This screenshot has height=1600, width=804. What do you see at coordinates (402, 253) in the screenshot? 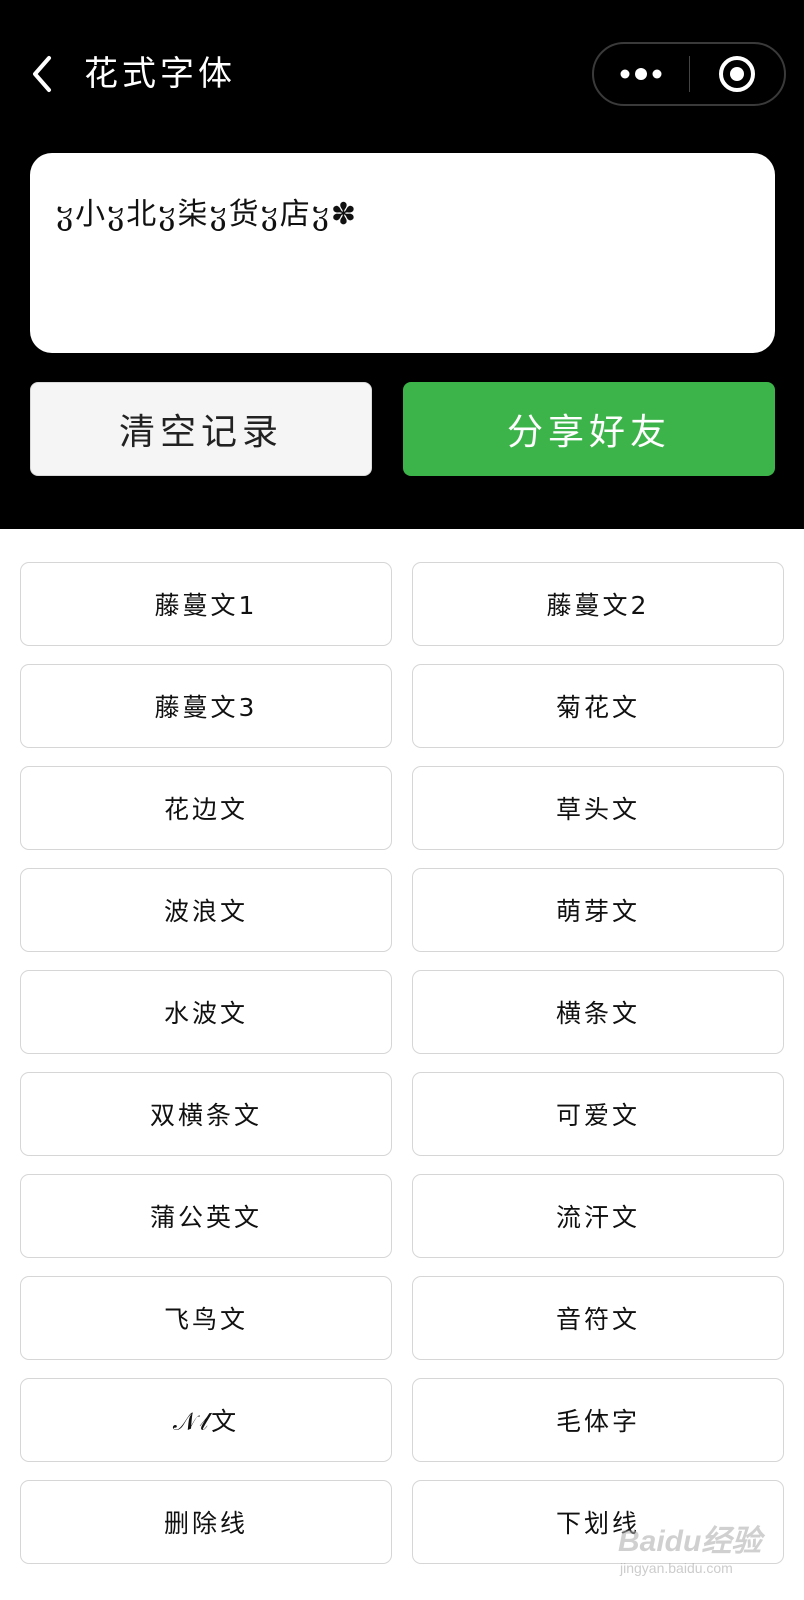
I see `preview-box: ჳ小ჳ北ჳ柒ჳ货ჳ店ჳ✽` at bounding box center [402, 253].